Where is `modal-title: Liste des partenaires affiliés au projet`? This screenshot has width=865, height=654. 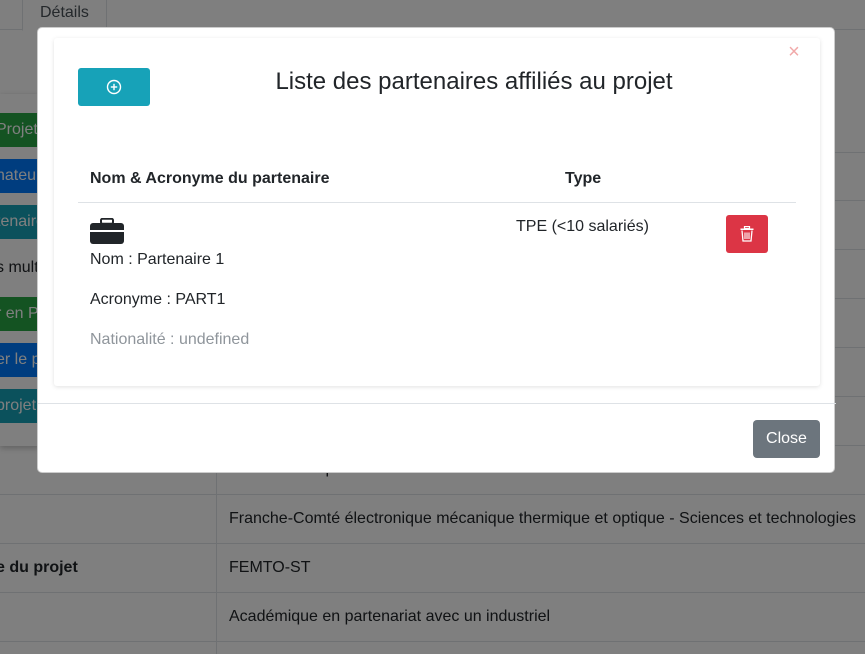
modal-title: Liste des partenaires affiliés au projet is located at coordinates (474, 81).